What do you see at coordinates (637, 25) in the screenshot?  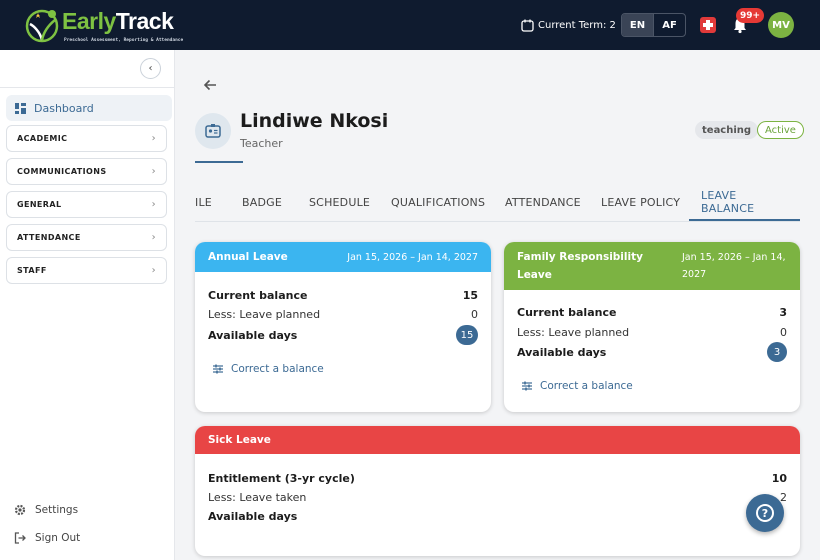 I see `language-en-button: EN` at bounding box center [637, 25].